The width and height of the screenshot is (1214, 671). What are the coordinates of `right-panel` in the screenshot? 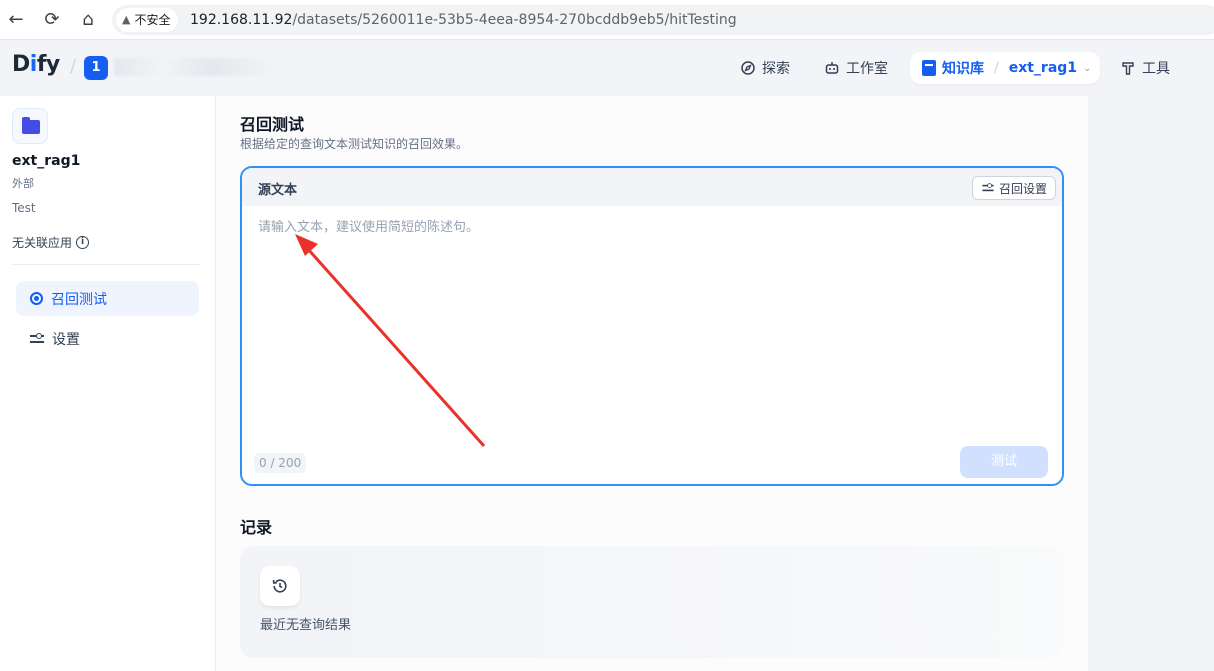 It's located at (1151, 389).